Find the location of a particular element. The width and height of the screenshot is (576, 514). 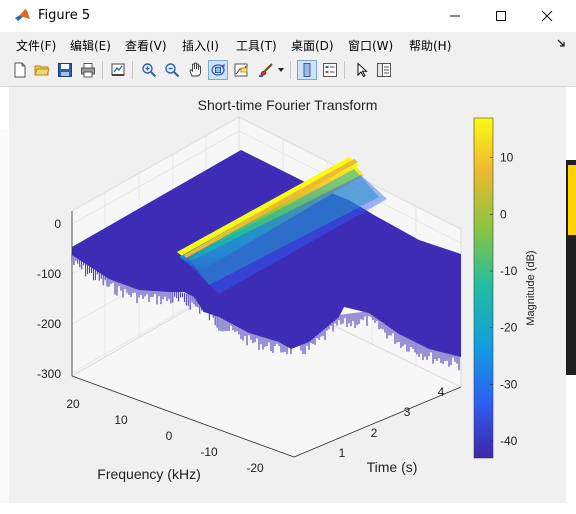

legend-button is located at coordinates (330, 70).